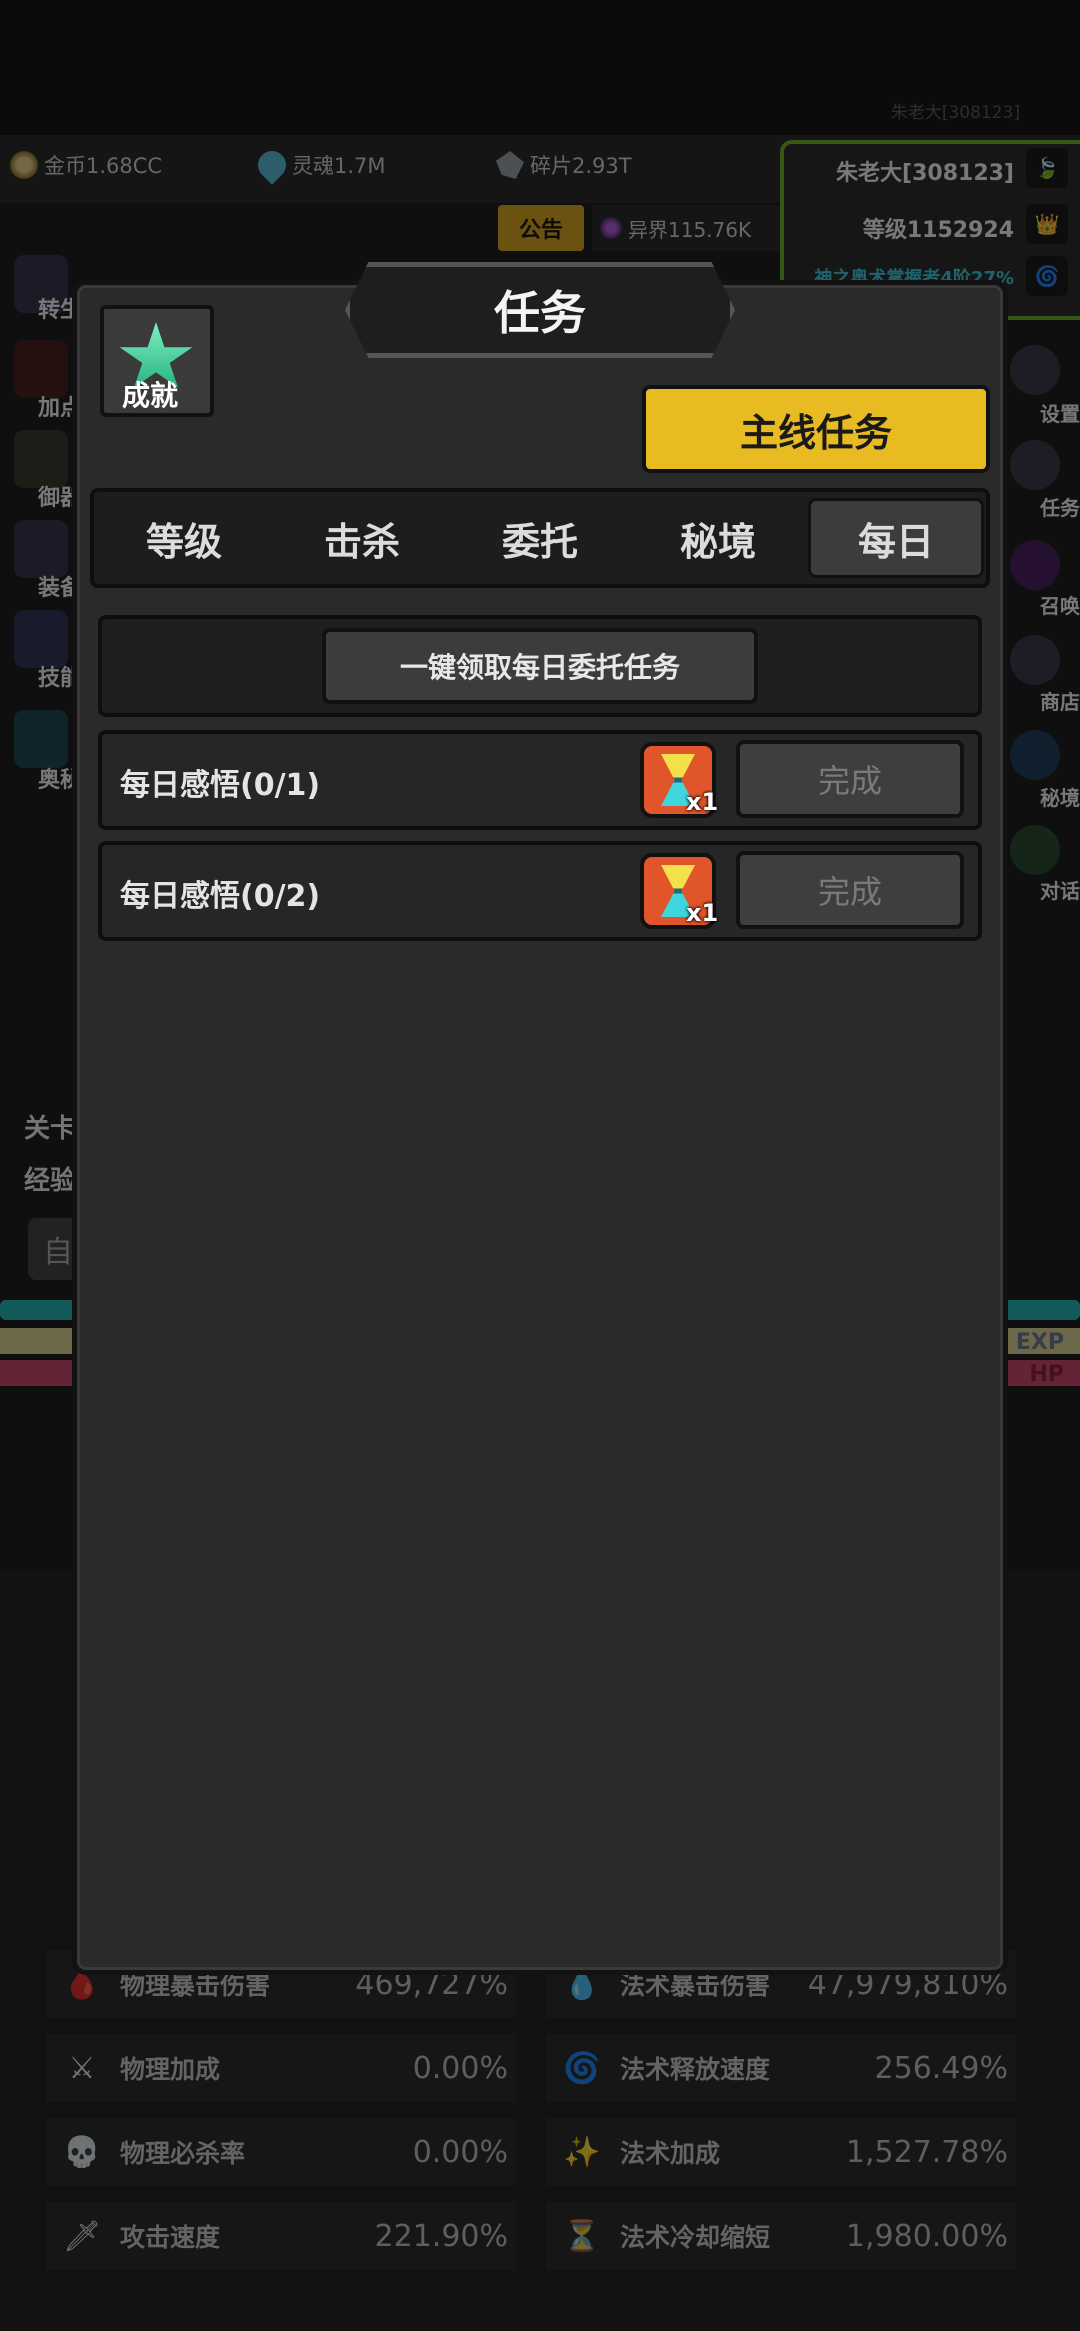 This screenshot has height=2331, width=1080. I want to click on panel-title-plate: 任务, so click(540, 310).